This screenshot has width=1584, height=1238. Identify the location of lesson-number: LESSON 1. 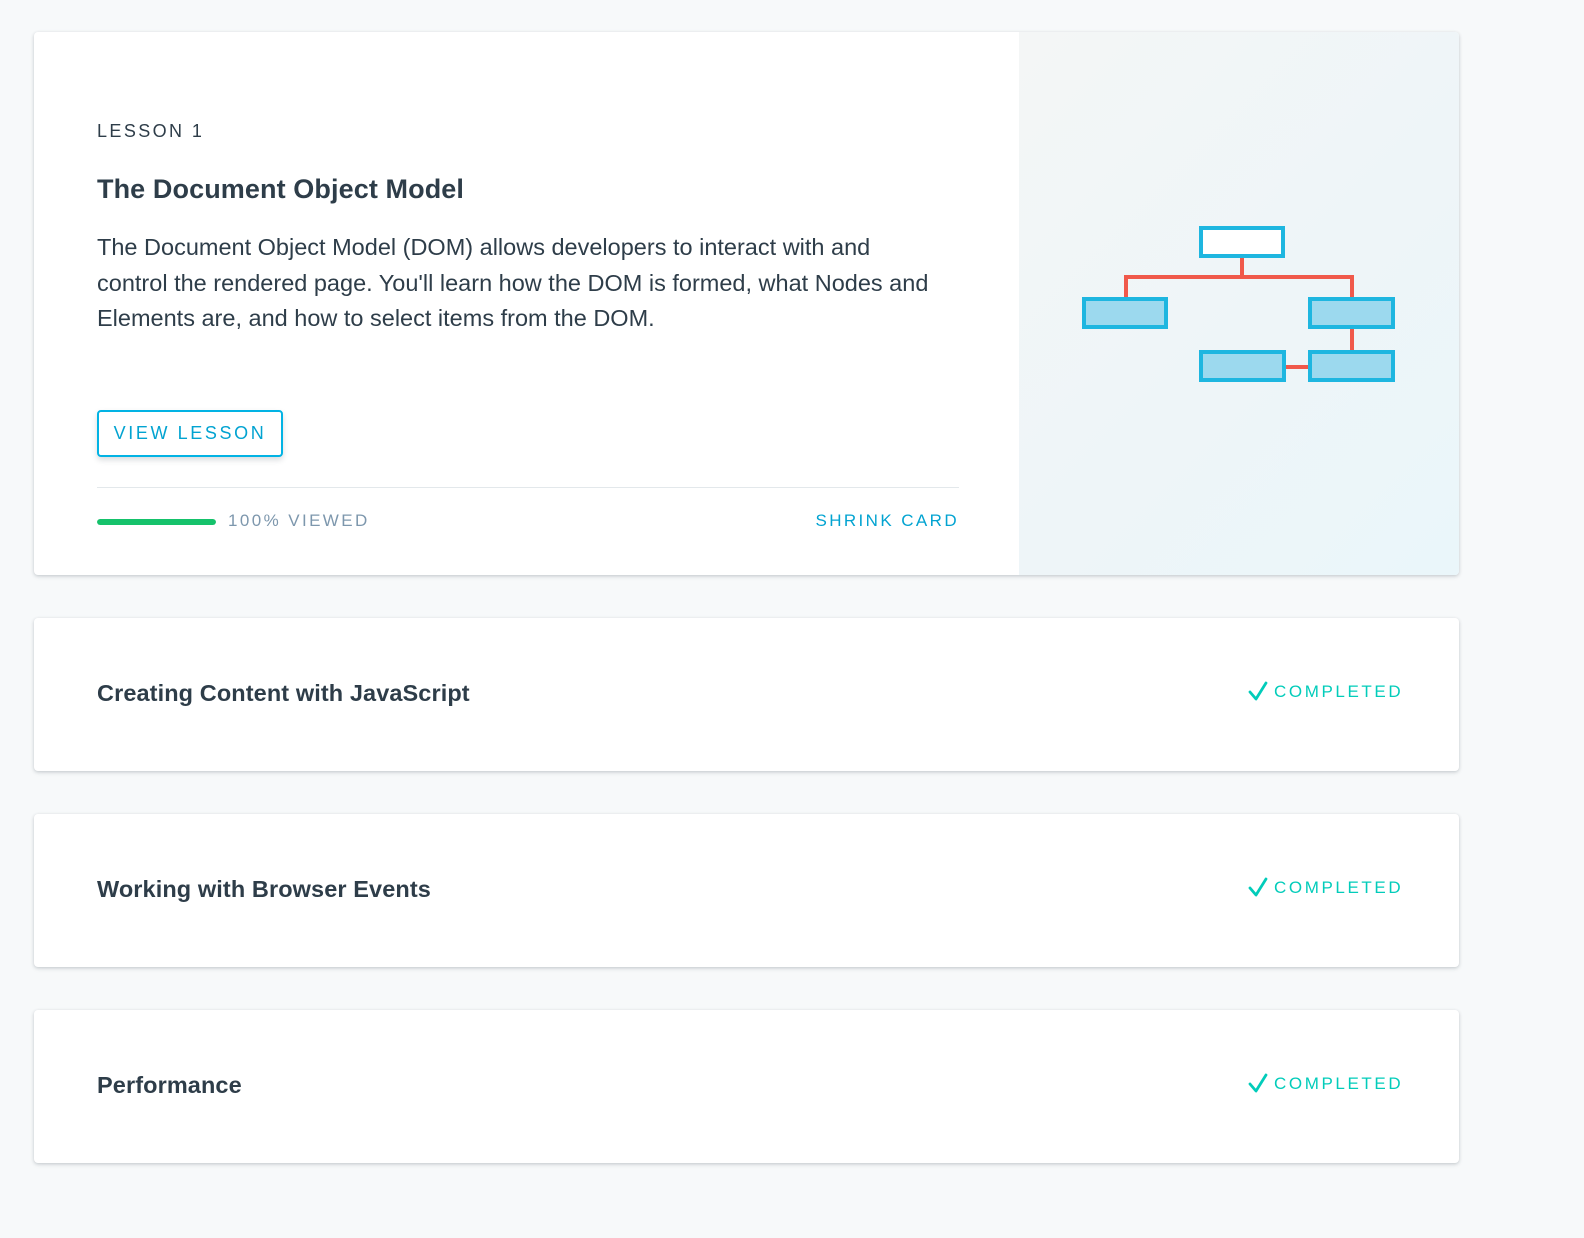
(151, 131).